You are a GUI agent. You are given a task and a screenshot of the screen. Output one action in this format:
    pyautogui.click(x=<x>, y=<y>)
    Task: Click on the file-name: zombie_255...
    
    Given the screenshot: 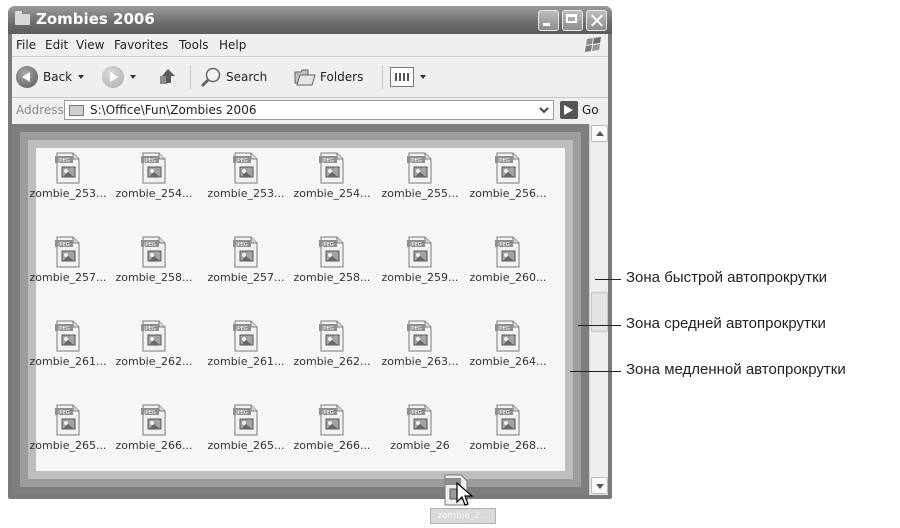 What is the action you would take?
    pyautogui.click(x=420, y=193)
    